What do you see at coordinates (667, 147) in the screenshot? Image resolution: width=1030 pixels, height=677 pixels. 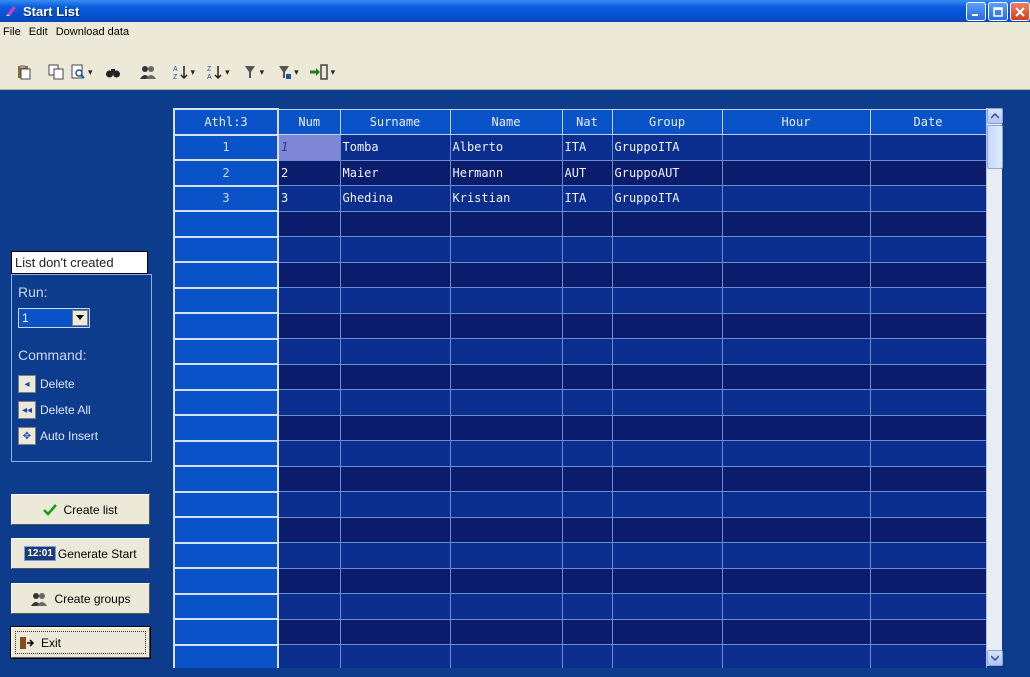 I see `cell-group: GruppoITA` at bounding box center [667, 147].